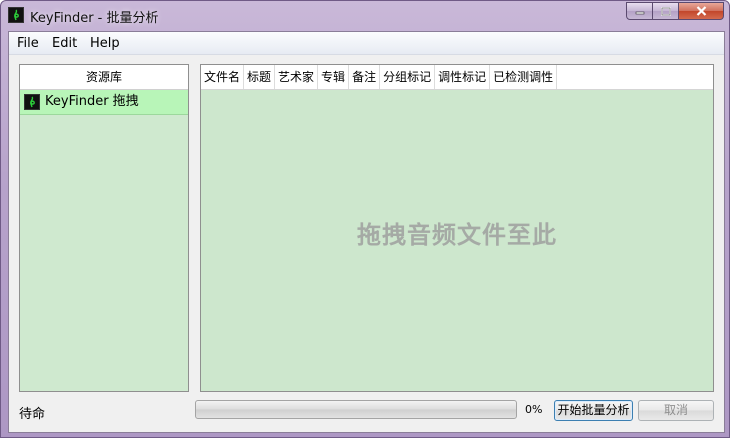 This screenshot has height=438, width=730. I want to click on column-header-artist: 艺术家, so click(297, 77).